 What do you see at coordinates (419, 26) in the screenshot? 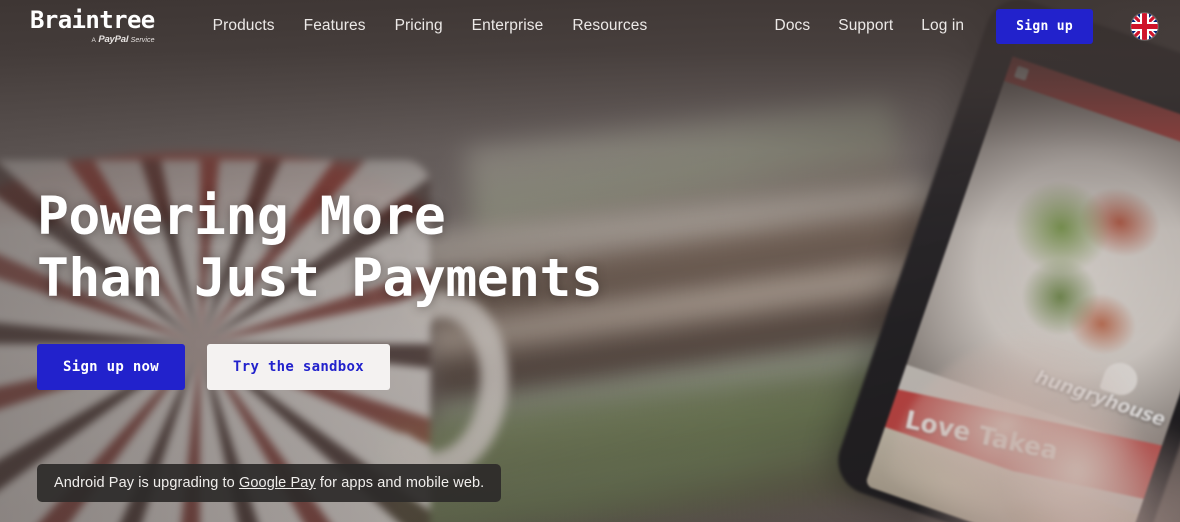
I see `nav-item-pricing: Pricing` at bounding box center [419, 26].